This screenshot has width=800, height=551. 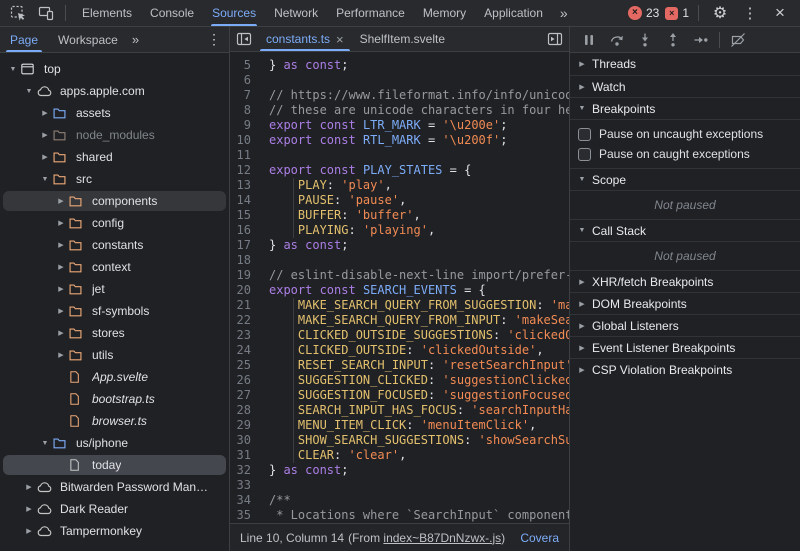 What do you see at coordinates (645, 40) in the screenshot?
I see `step-into-icon` at bounding box center [645, 40].